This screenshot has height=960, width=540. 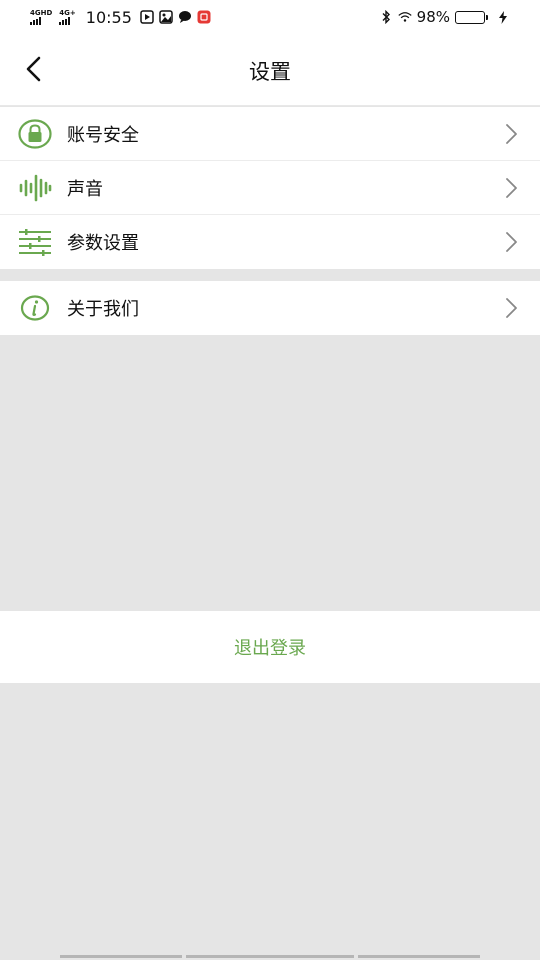 What do you see at coordinates (270, 242) in the screenshot?
I see `menu-item-parameter-settings: 参数设置` at bounding box center [270, 242].